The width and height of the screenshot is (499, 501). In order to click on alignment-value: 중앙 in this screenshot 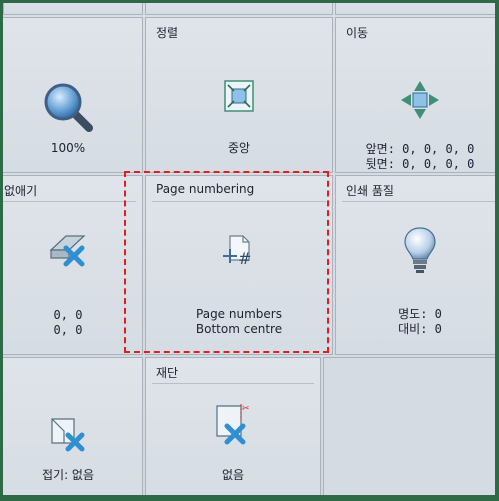, I will do `click(239, 148)`.